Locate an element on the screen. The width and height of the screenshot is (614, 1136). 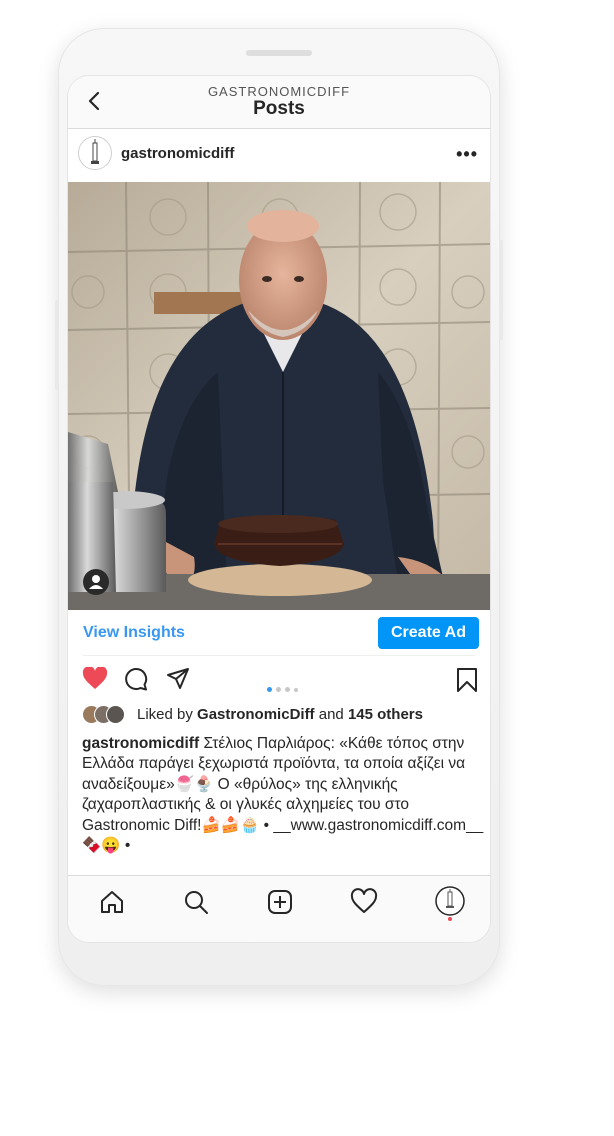
post-header: gastronomicdiff ••• is located at coordinates (279, 155).